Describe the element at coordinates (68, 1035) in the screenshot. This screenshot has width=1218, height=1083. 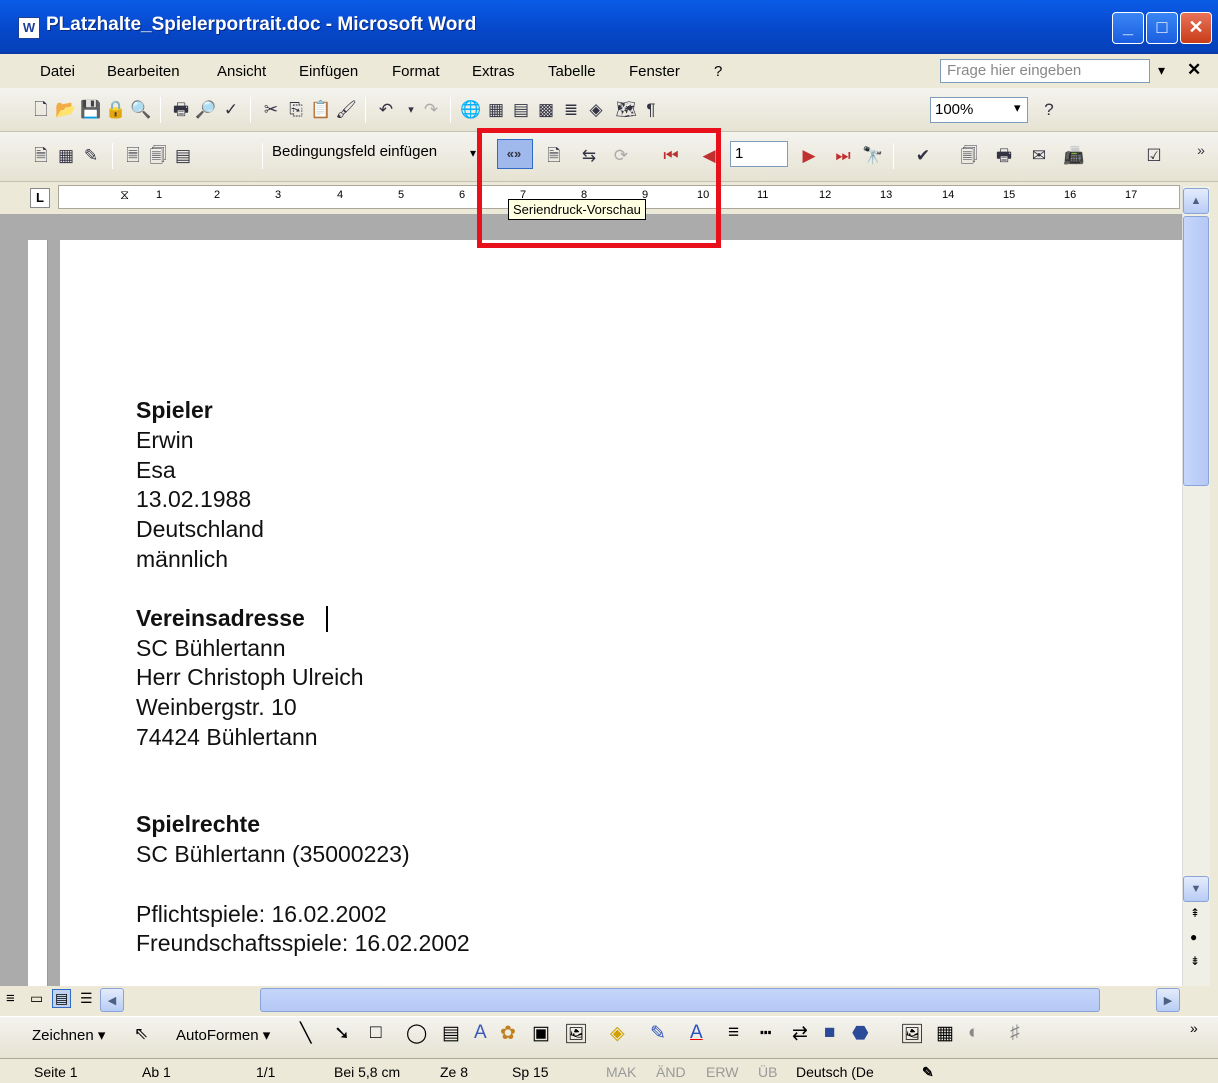
I see `zeichnen-menu: Zeichnen ▾` at that location.